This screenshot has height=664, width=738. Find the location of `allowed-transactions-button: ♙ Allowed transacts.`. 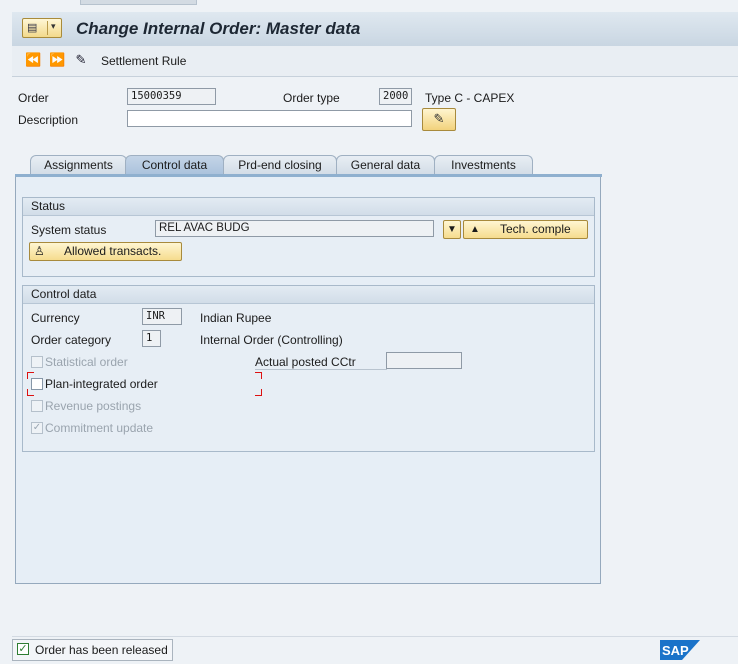

allowed-transactions-button: ♙ Allowed transacts. is located at coordinates (105, 251).